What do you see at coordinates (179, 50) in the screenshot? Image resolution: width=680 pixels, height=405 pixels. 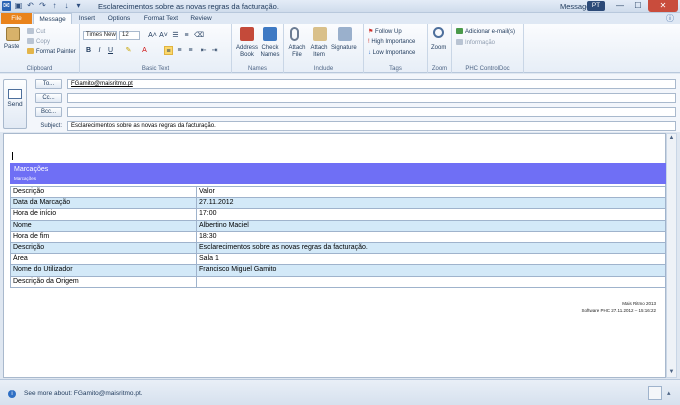 I see `align-center-icon: ≡` at bounding box center [179, 50].